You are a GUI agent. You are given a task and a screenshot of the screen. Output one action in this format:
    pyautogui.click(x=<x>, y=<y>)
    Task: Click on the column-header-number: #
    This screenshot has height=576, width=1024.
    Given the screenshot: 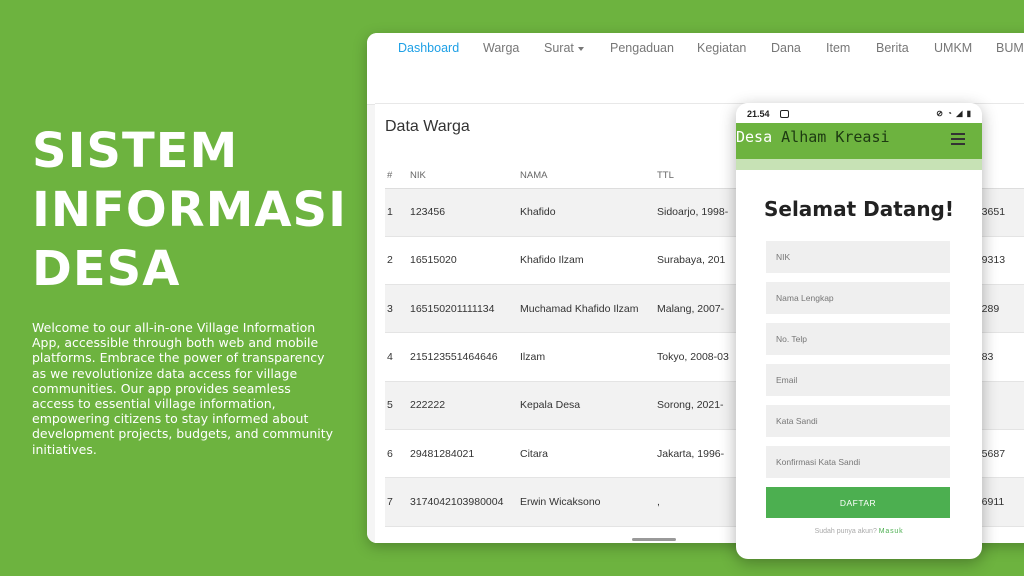 What is the action you would take?
    pyautogui.click(x=397, y=176)
    